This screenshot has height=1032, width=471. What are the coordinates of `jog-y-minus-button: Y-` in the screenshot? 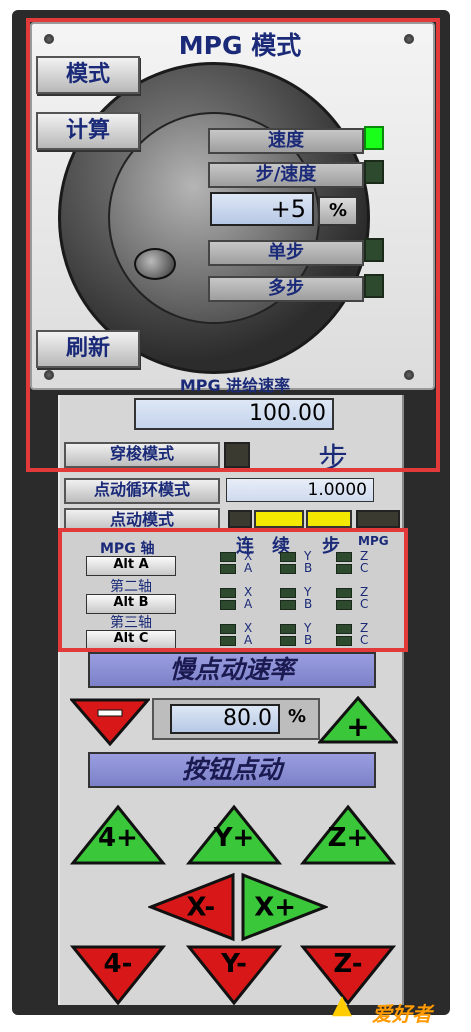 It's located at (234, 975).